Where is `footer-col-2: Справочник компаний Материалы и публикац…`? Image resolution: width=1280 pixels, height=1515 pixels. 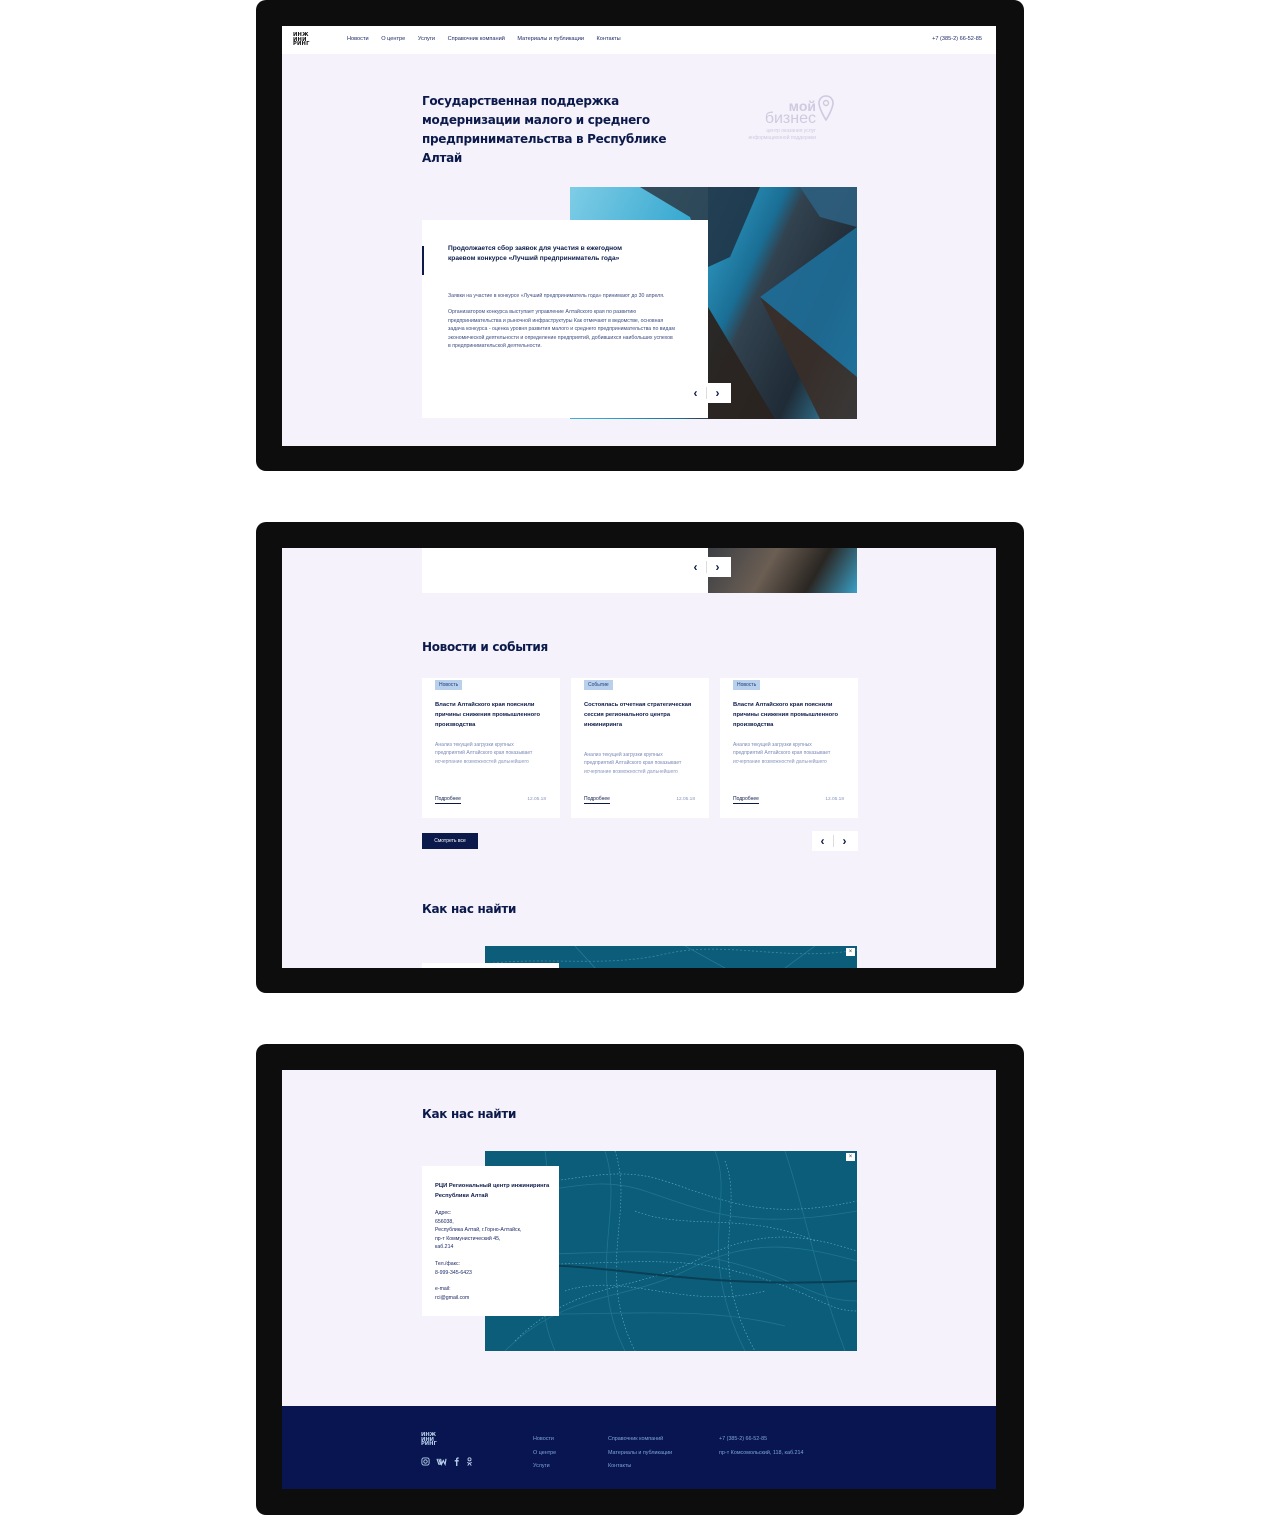
footer-col-2: Справочник компаний Материалы и публикац… is located at coordinates (640, 1453).